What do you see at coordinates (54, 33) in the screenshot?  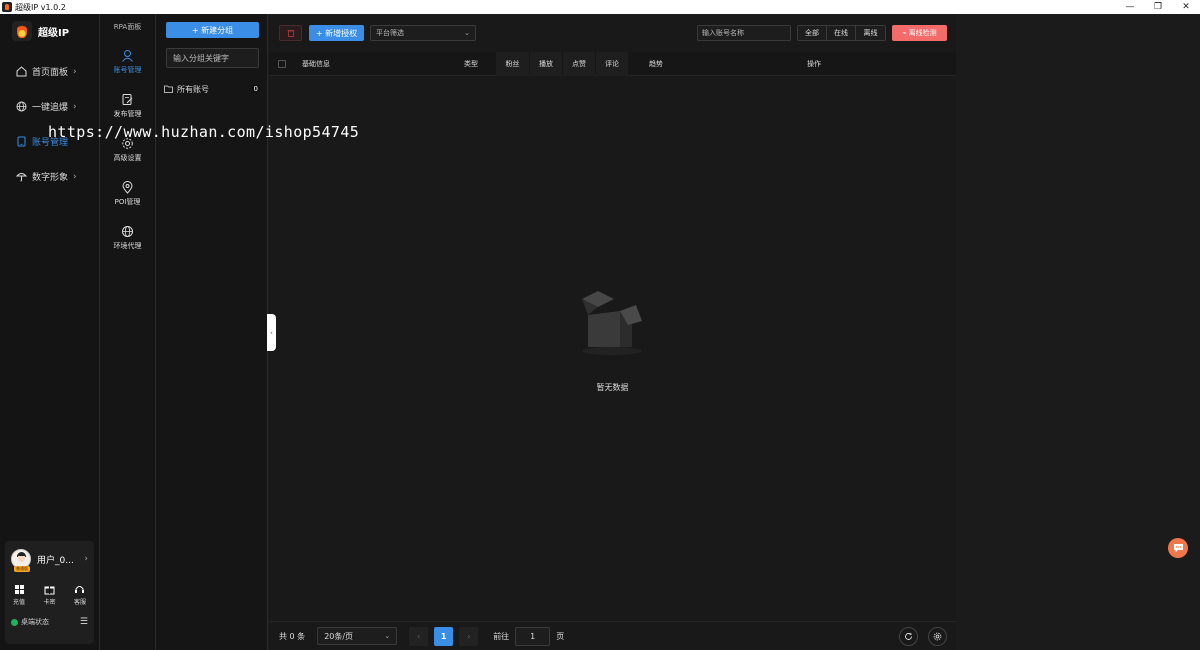 I see `brand-name: 超级IP` at bounding box center [54, 33].